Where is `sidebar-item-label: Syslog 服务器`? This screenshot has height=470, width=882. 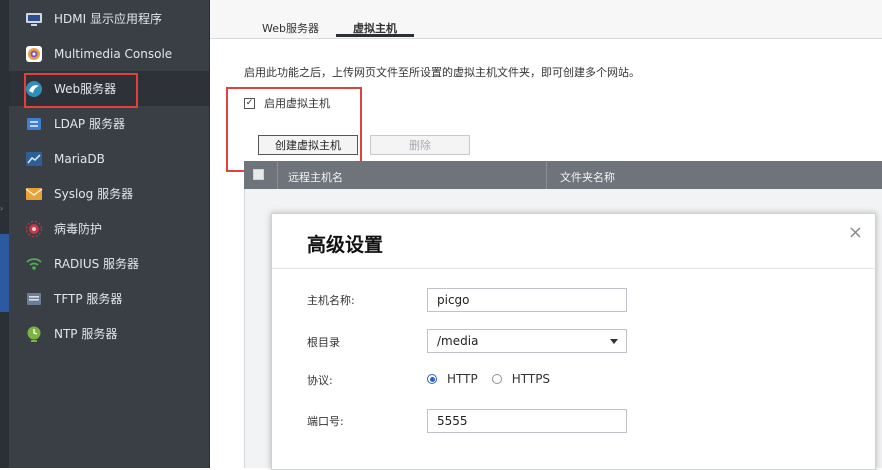
sidebar-item-label: Syslog 服务器 is located at coordinates (94, 194).